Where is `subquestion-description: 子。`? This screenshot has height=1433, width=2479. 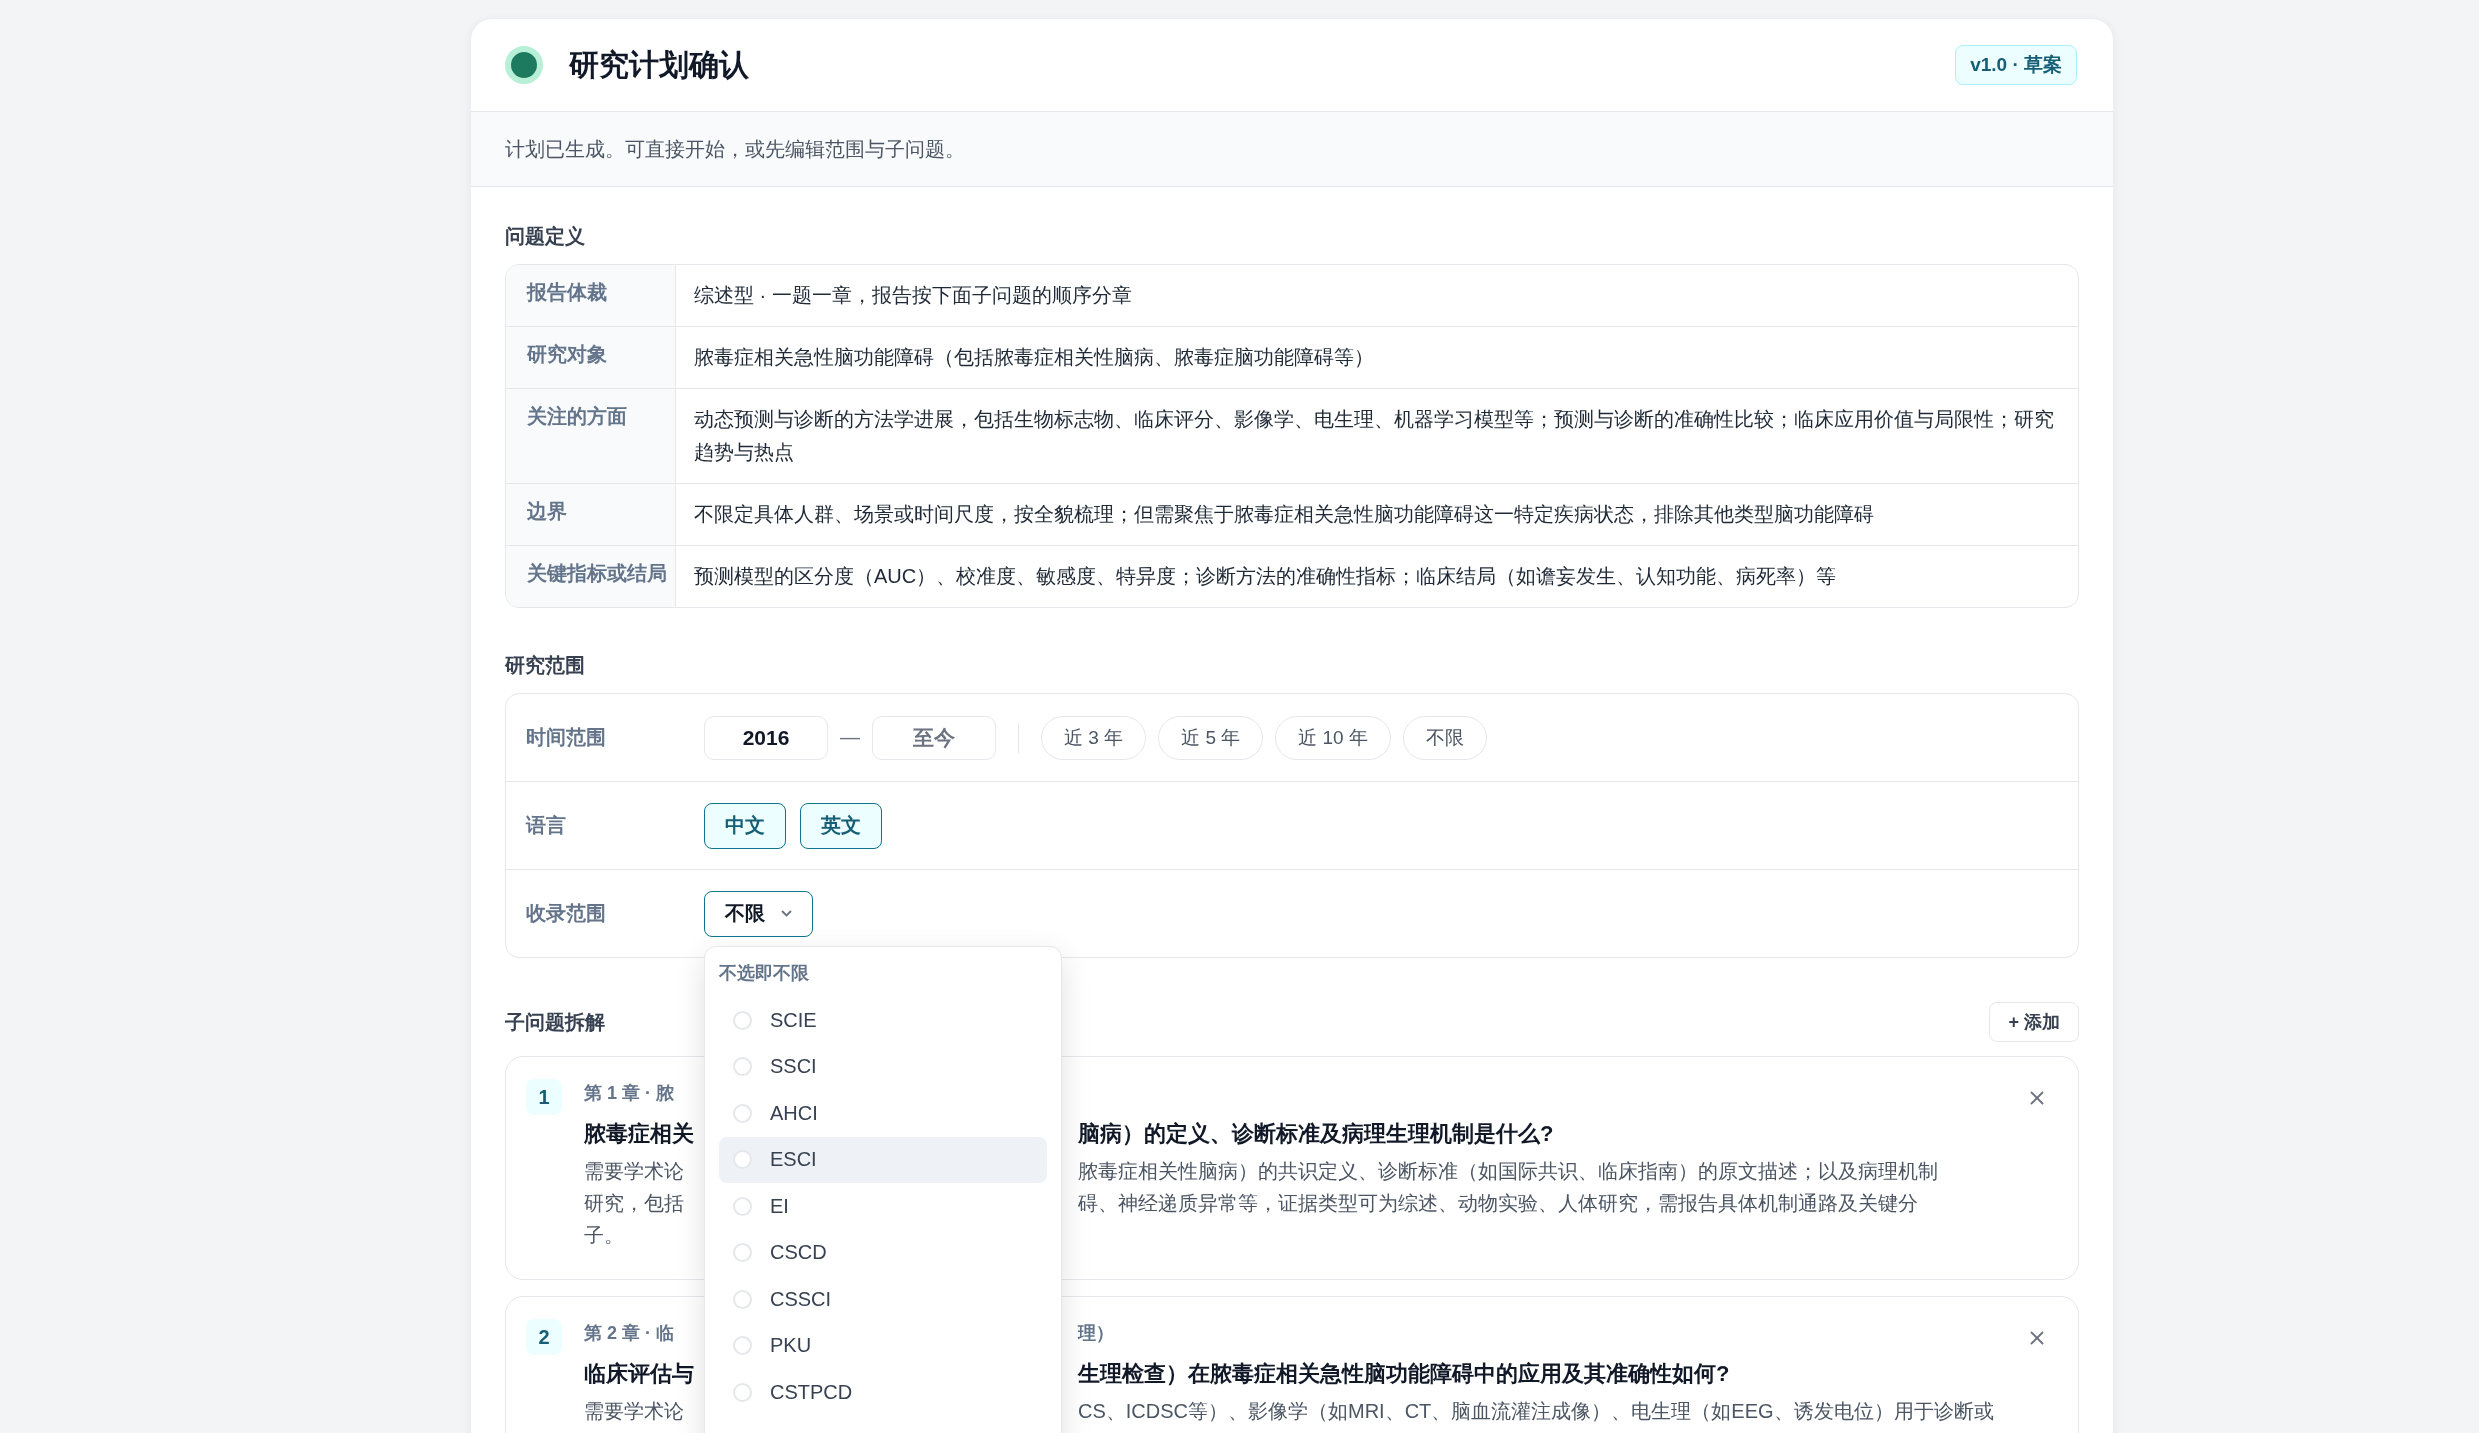
subquestion-description: 子。 is located at coordinates (604, 1235).